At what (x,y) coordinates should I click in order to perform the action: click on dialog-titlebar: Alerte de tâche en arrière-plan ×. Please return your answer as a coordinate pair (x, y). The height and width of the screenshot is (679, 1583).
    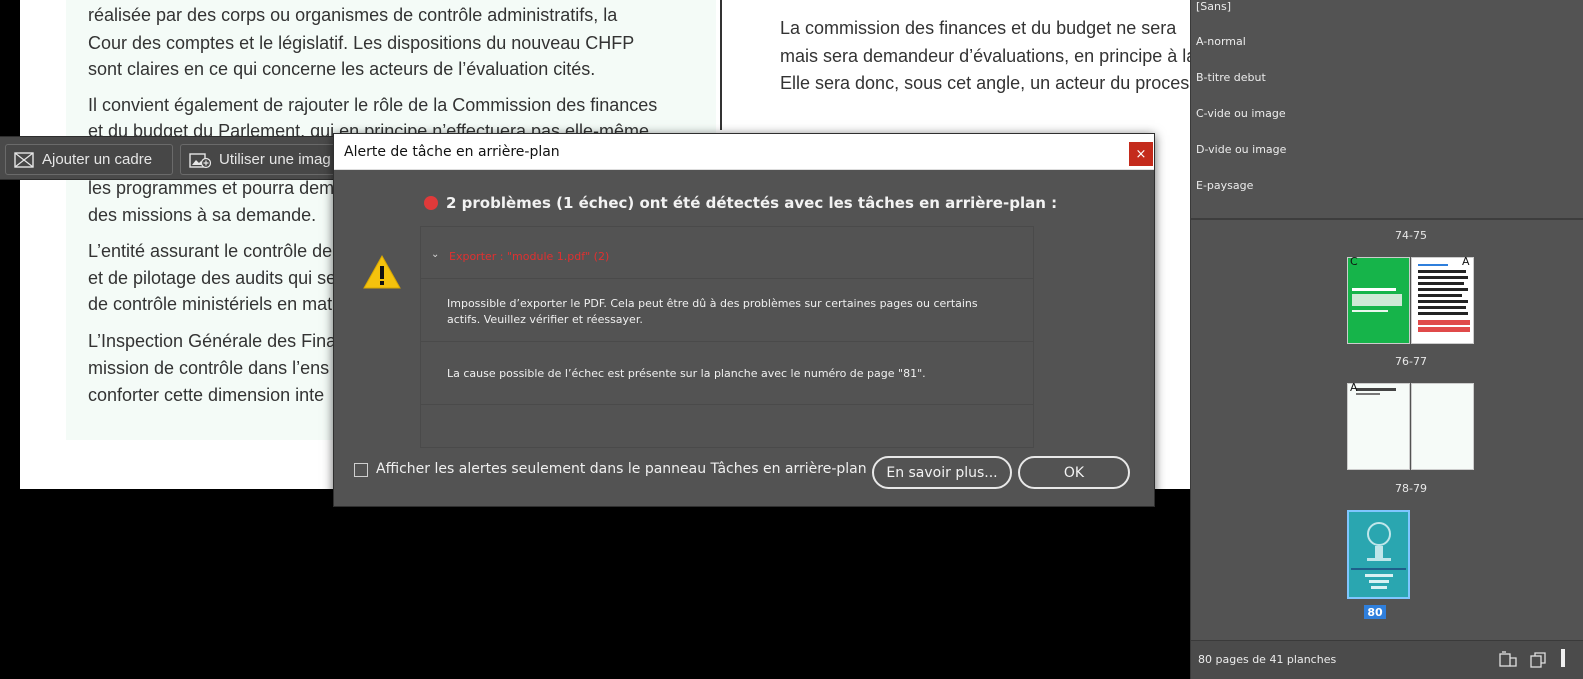
    Looking at the image, I should click on (744, 152).